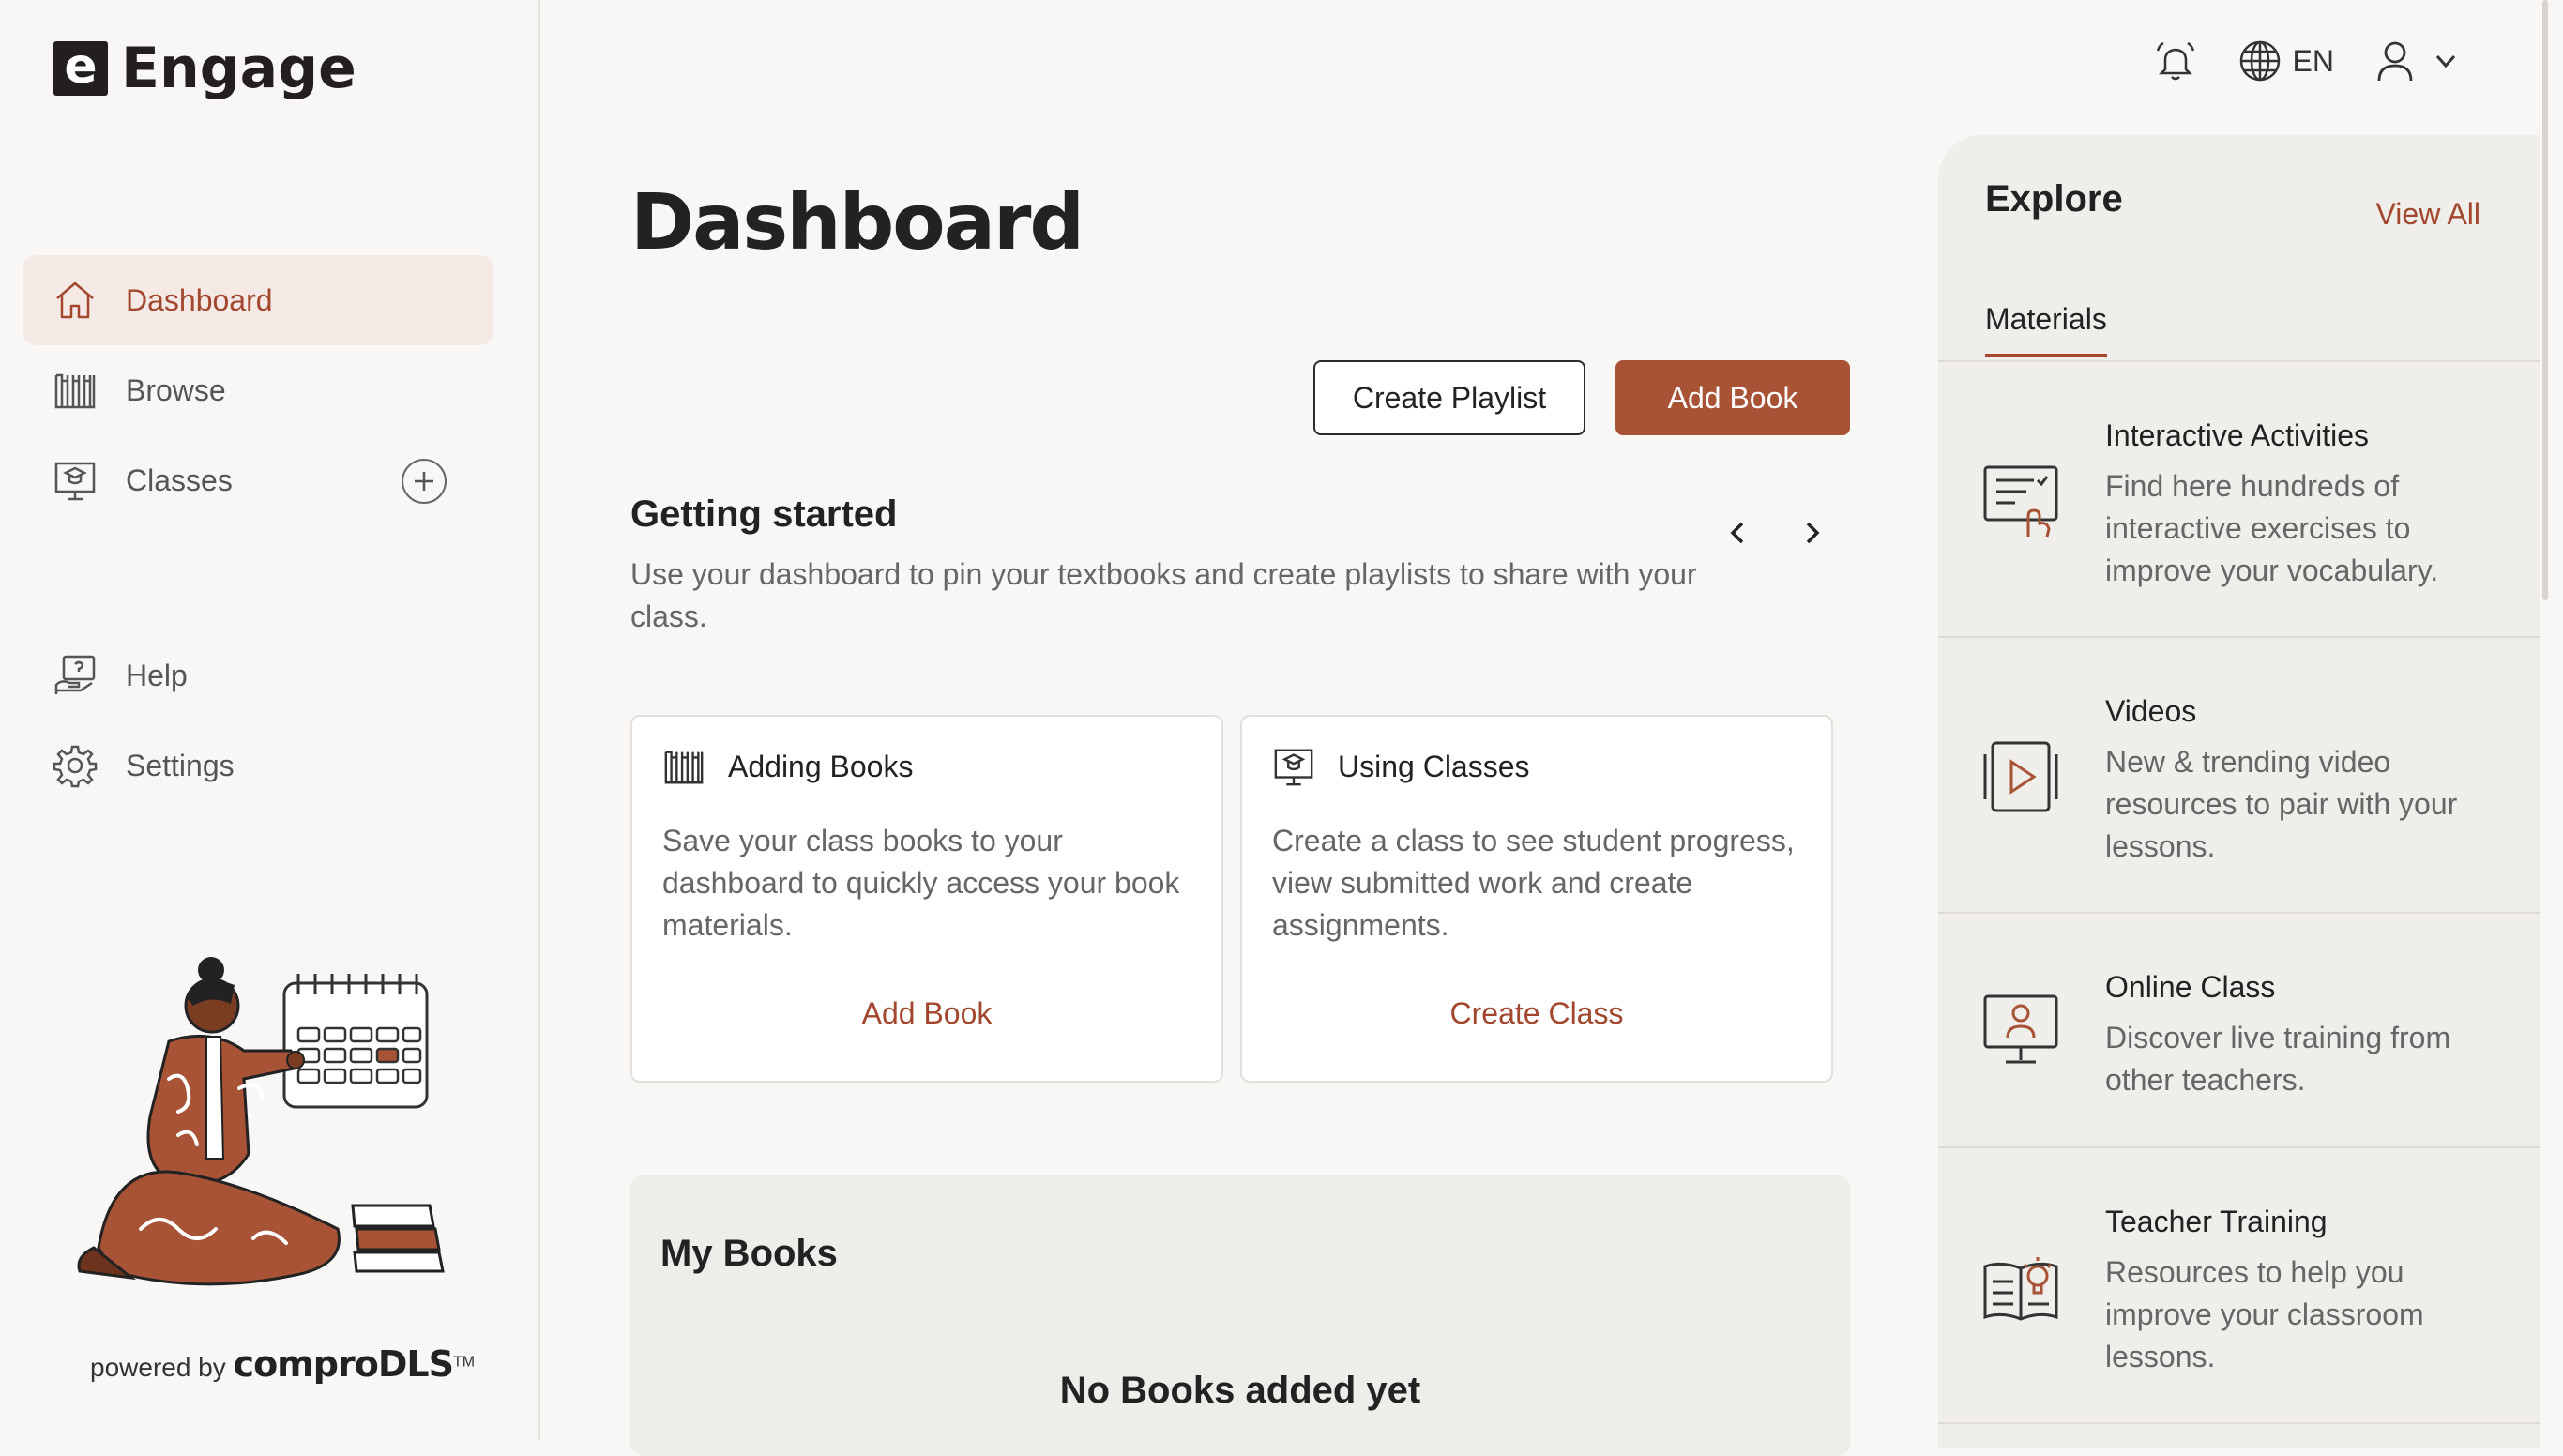  What do you see at coordinates (2054, 199) in the screenshot?
I see `explore-title: Explore` at bounding box center [2054, 199].